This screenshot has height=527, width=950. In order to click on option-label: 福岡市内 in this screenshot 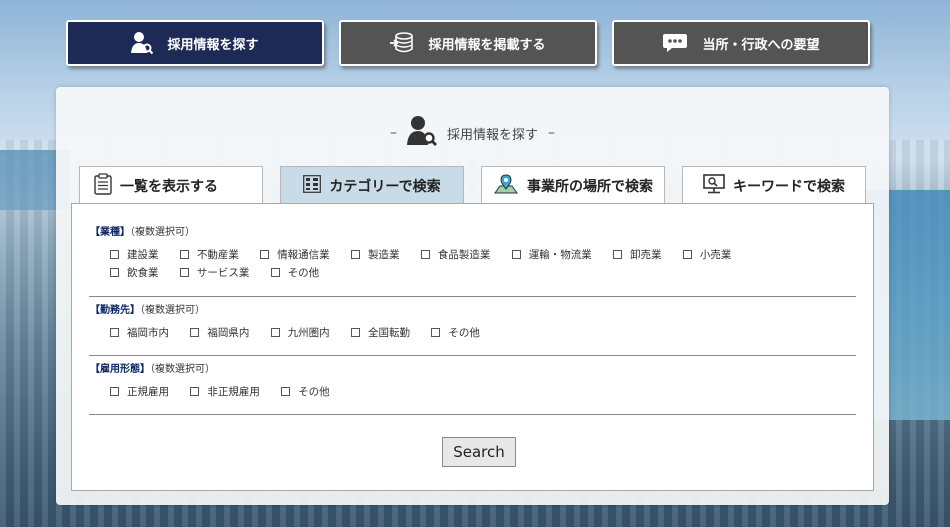, I will do `click(148, 333)`.